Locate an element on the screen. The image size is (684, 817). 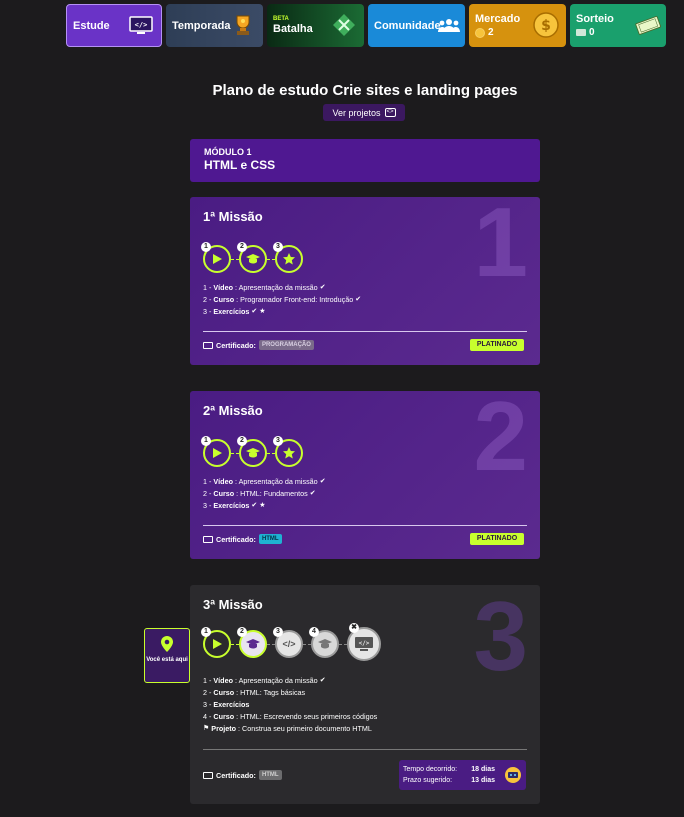
list-item: 2 - Curso: HTML: Fundamentos ✔ is located at coordinates (264, 494).